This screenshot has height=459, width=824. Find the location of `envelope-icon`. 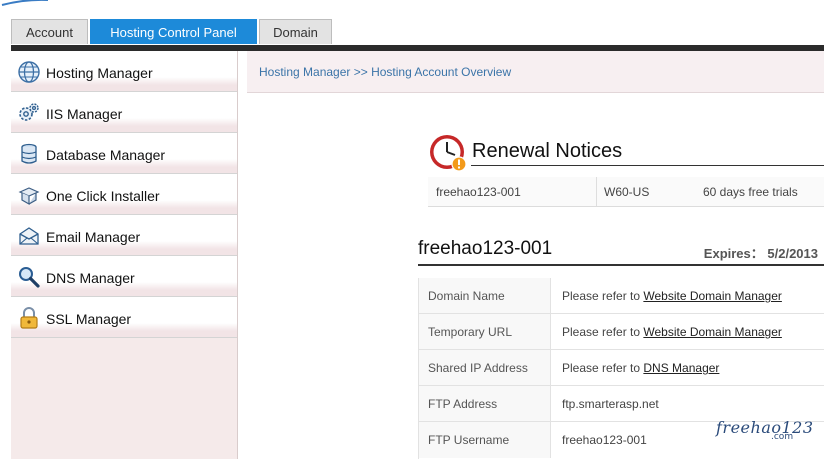

envelope-icon is located at coordinates (29, 236).